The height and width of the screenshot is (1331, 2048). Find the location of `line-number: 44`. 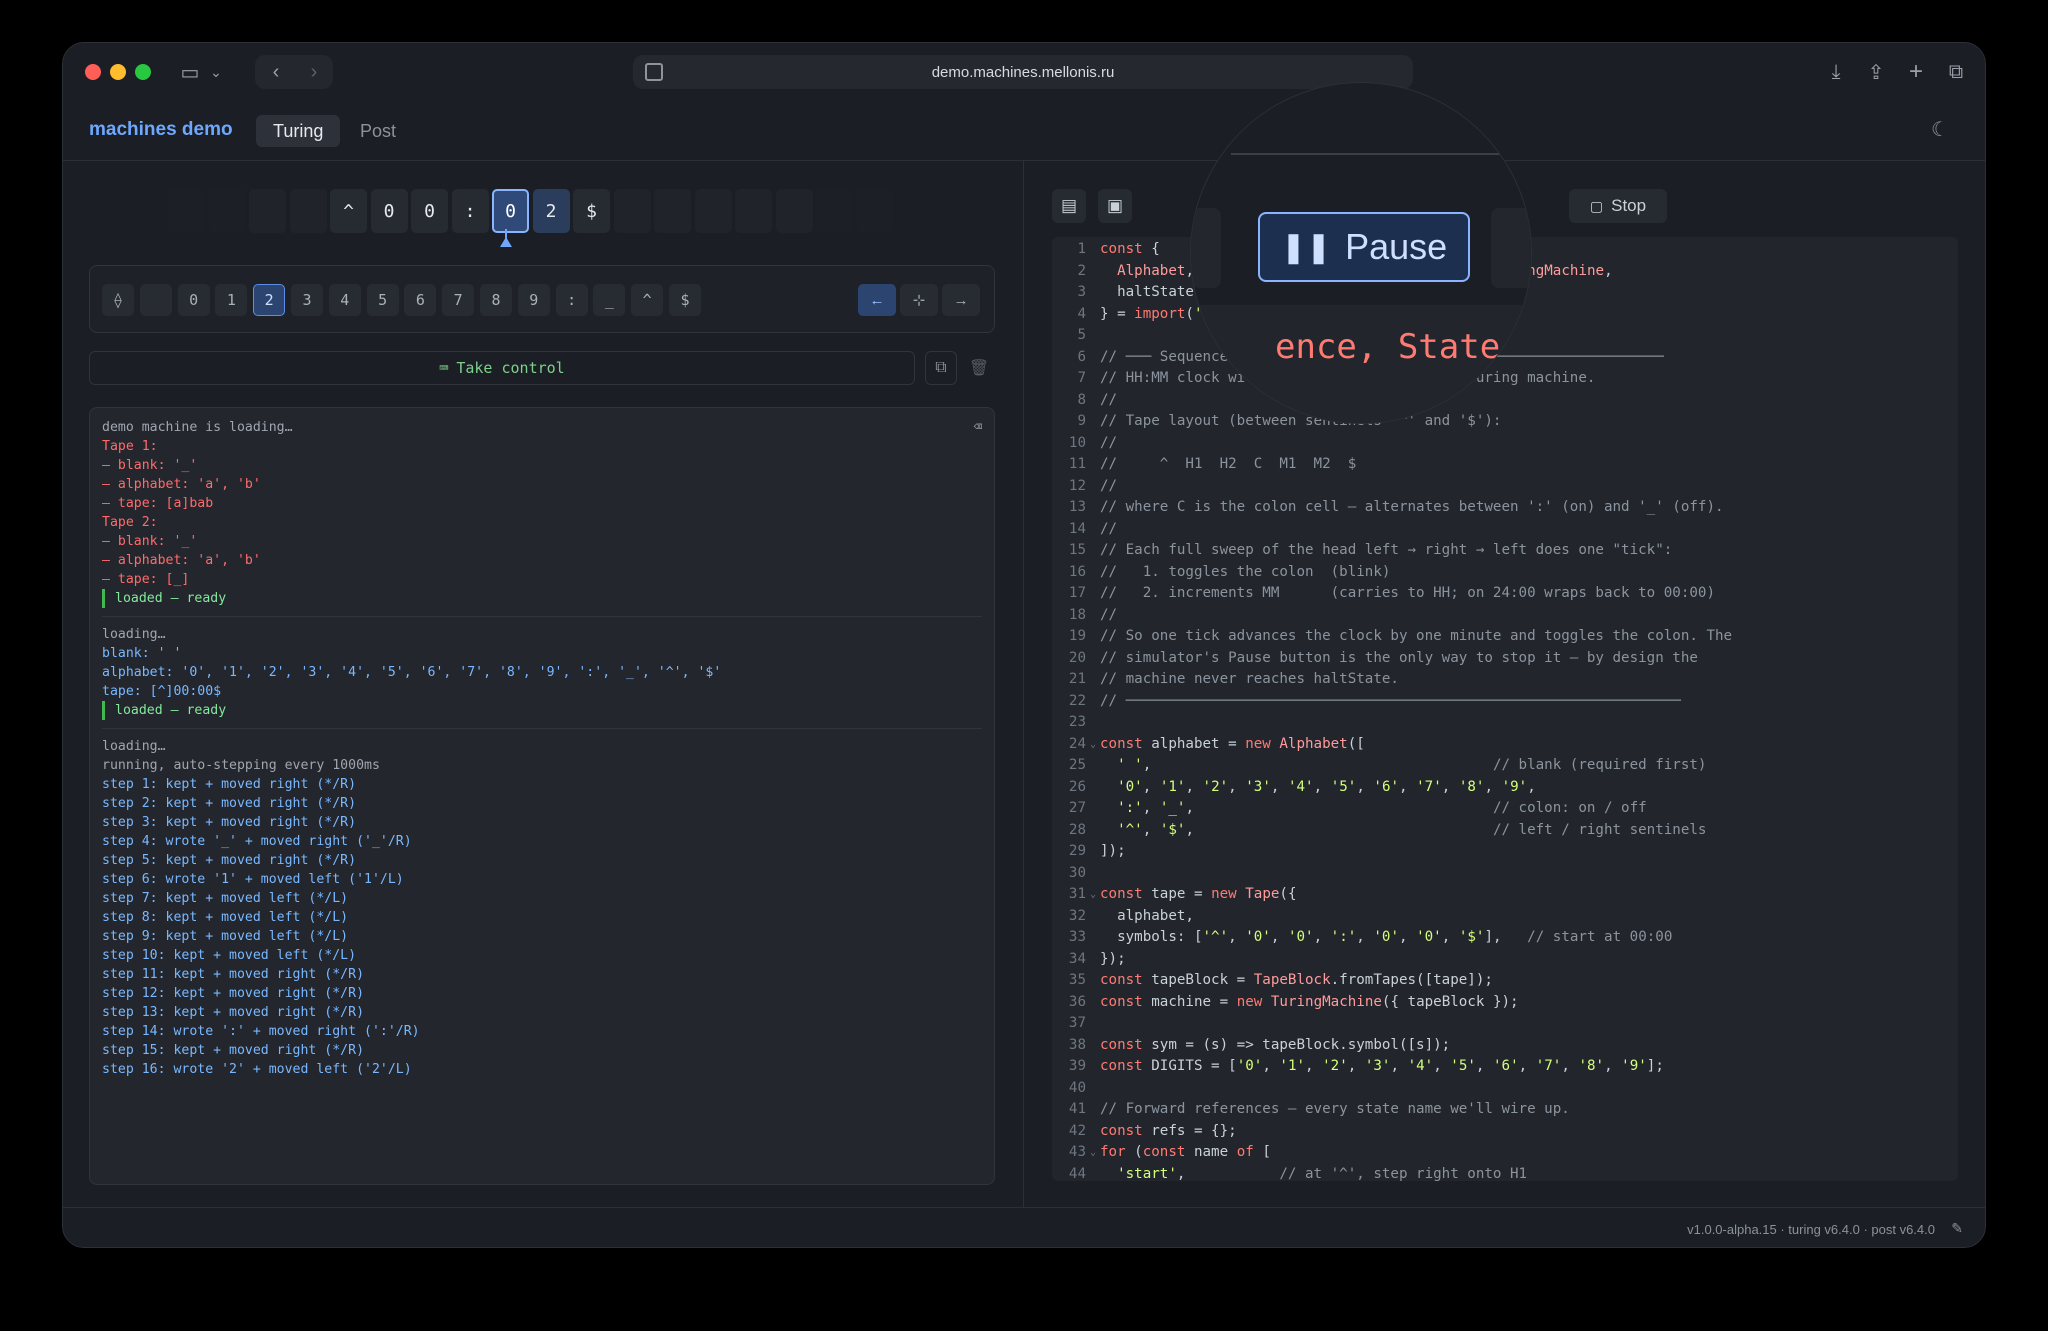

line-number: 44 is located at coordinates (1077, 1173).